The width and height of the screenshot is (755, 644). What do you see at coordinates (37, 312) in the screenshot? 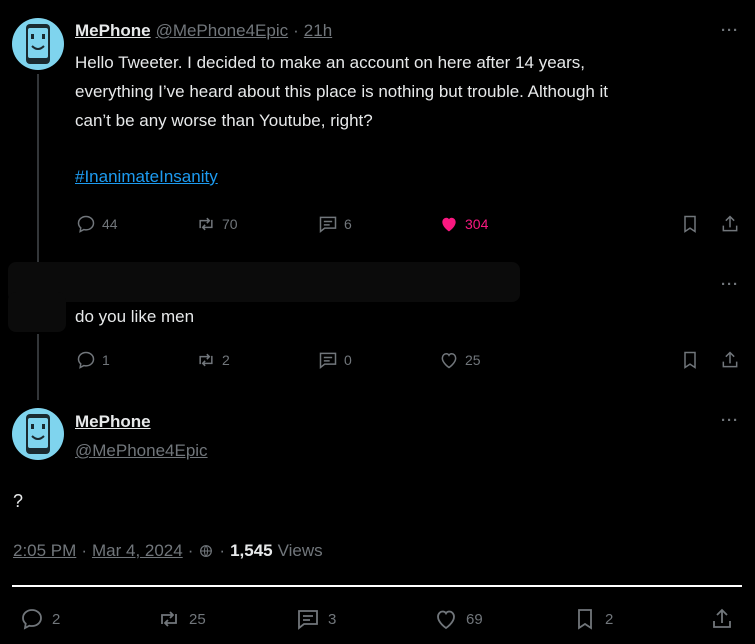
I see `redacted-avatar` at bounding box center [37, 312].